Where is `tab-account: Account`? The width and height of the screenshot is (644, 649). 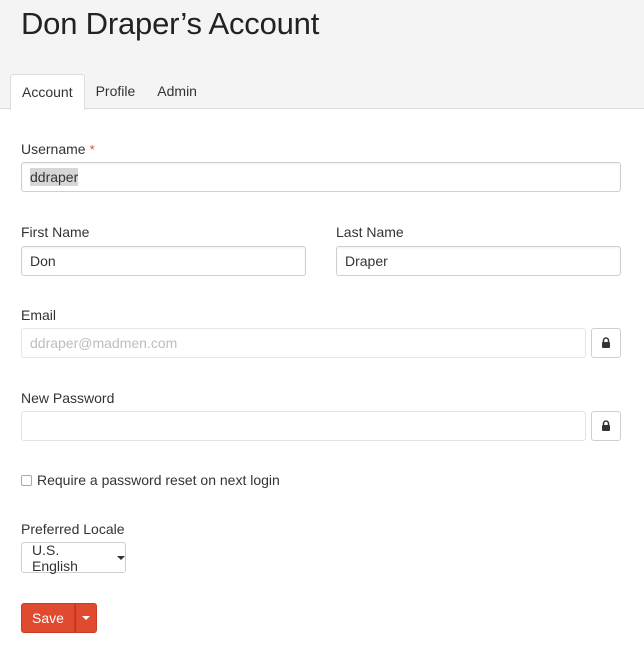 tab-account: Account is located at coordinates (47, 92).